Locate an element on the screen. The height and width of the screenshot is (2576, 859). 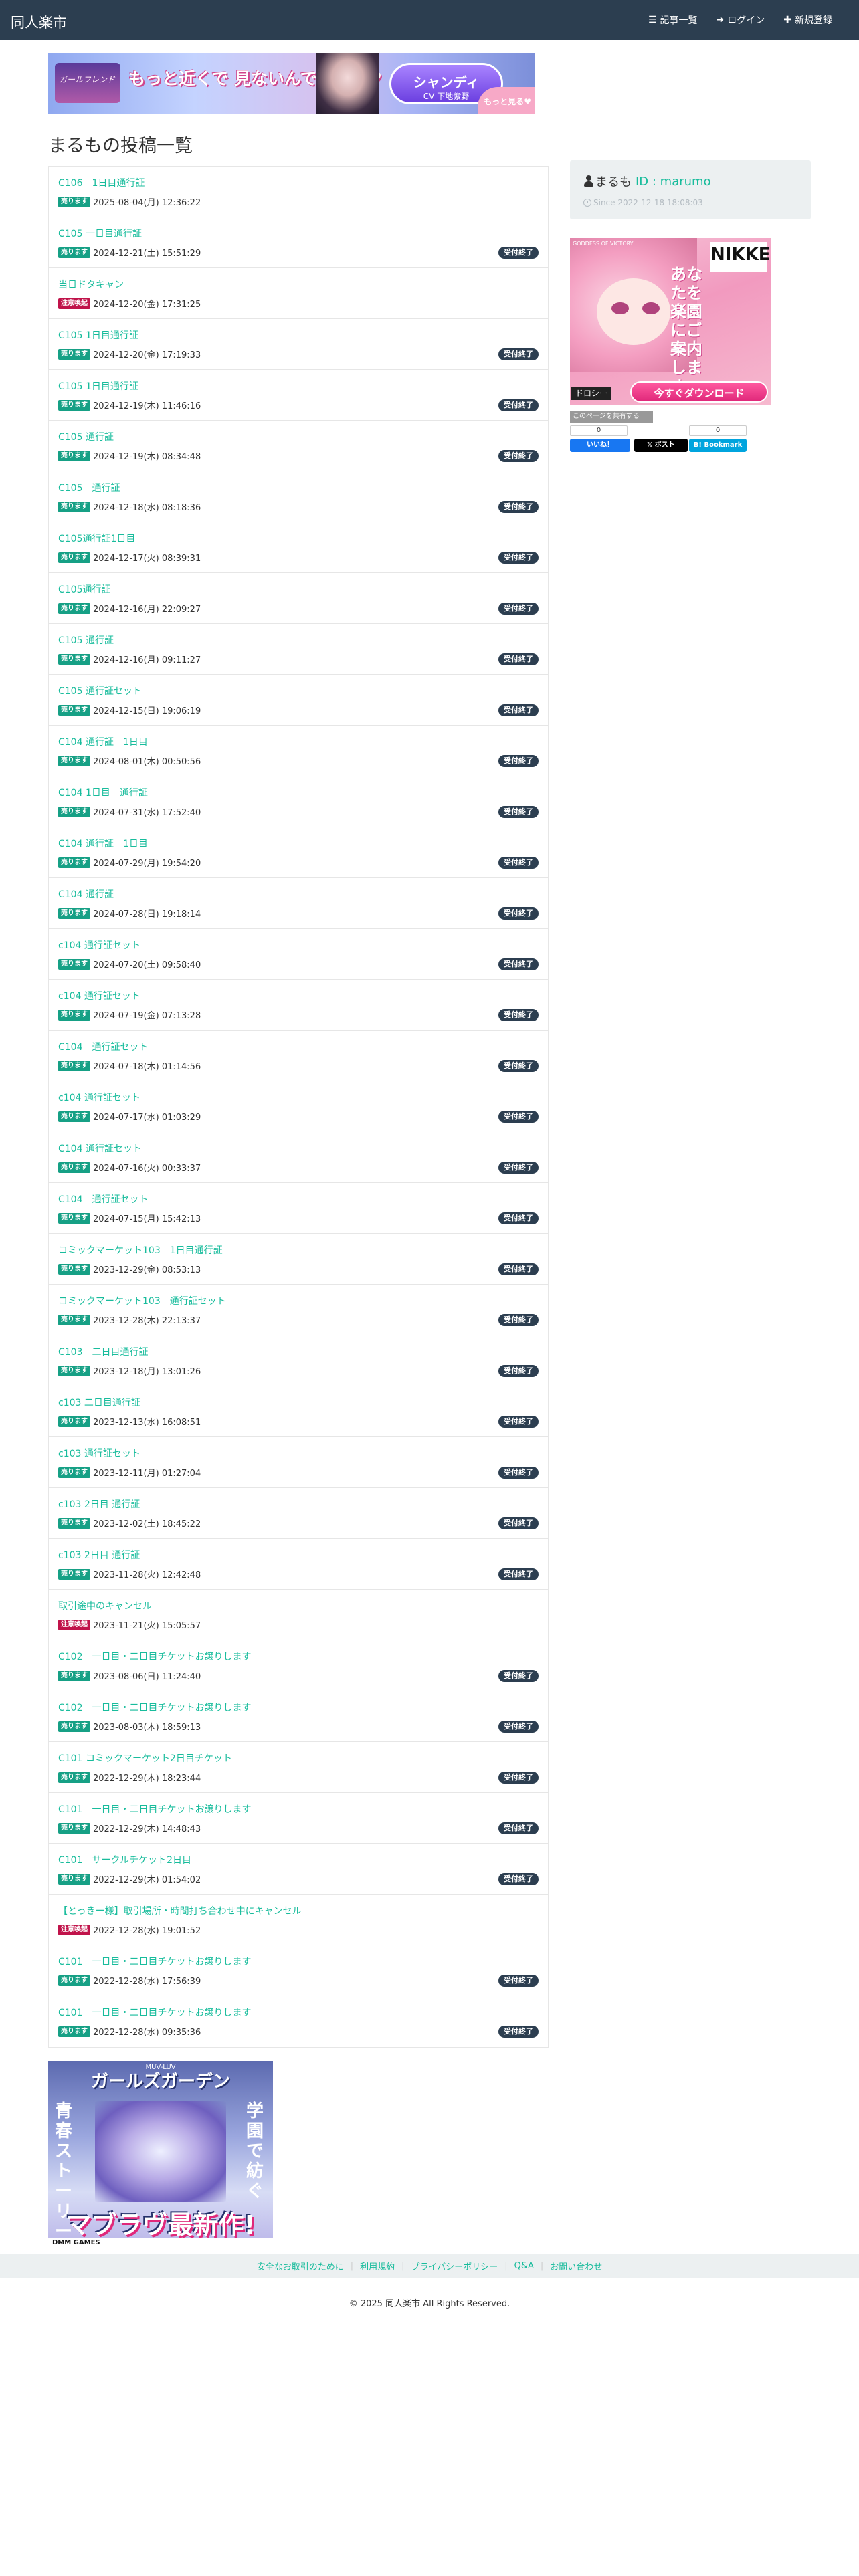
footer-link-safety: 安全なお取引のために is located at coordinates (300, 2266).